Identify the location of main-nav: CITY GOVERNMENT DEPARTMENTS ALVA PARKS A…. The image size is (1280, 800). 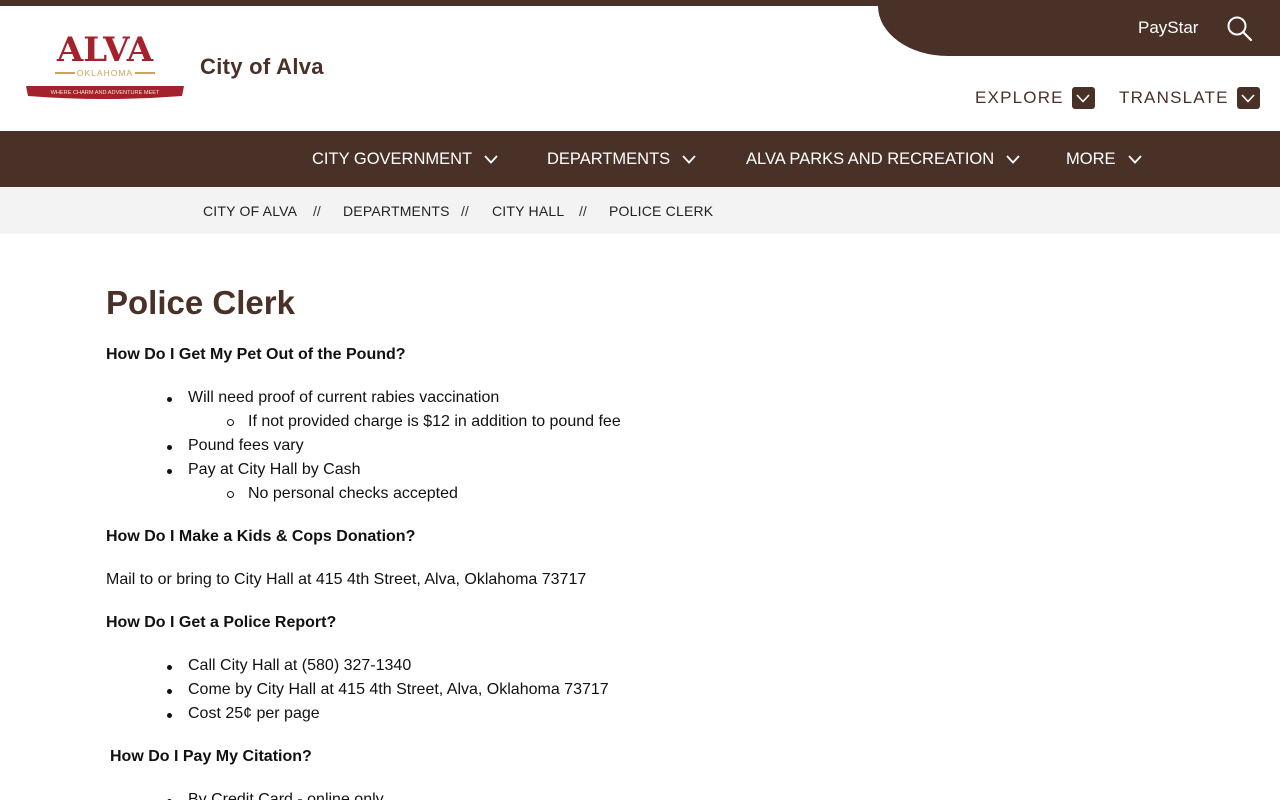
(640, 159).